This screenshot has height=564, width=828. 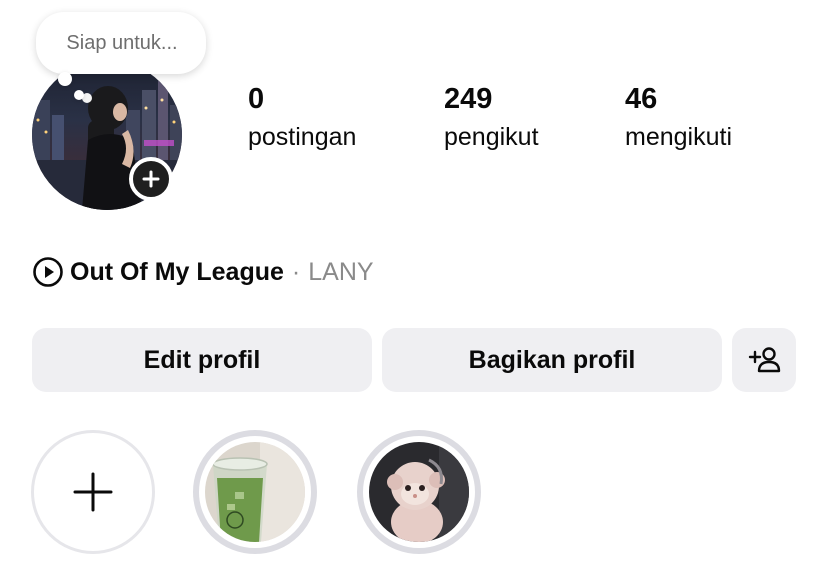 What do you see at coordinates (641, 99) in the screenshot?
I see `stat-following-count: 46` at bounding box center [641, 99].